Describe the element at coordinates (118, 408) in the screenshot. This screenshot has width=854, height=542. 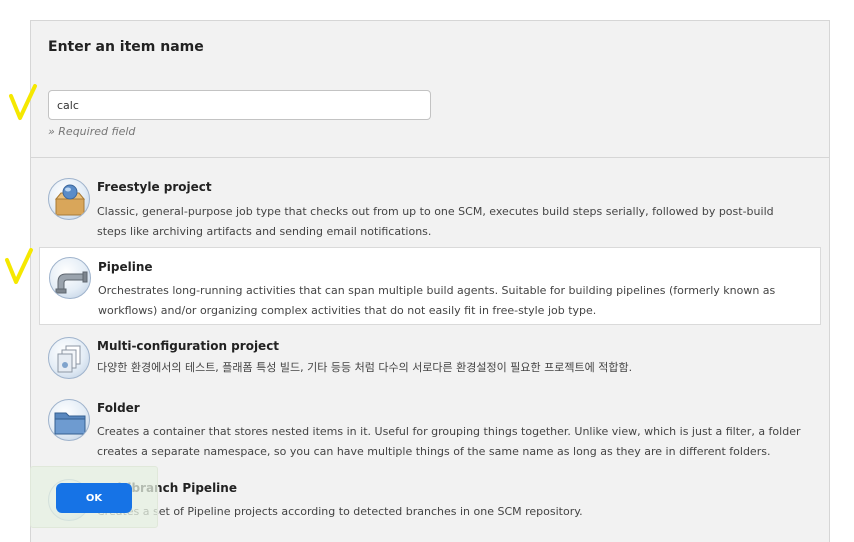
I see `item-name: Folder` at that location.